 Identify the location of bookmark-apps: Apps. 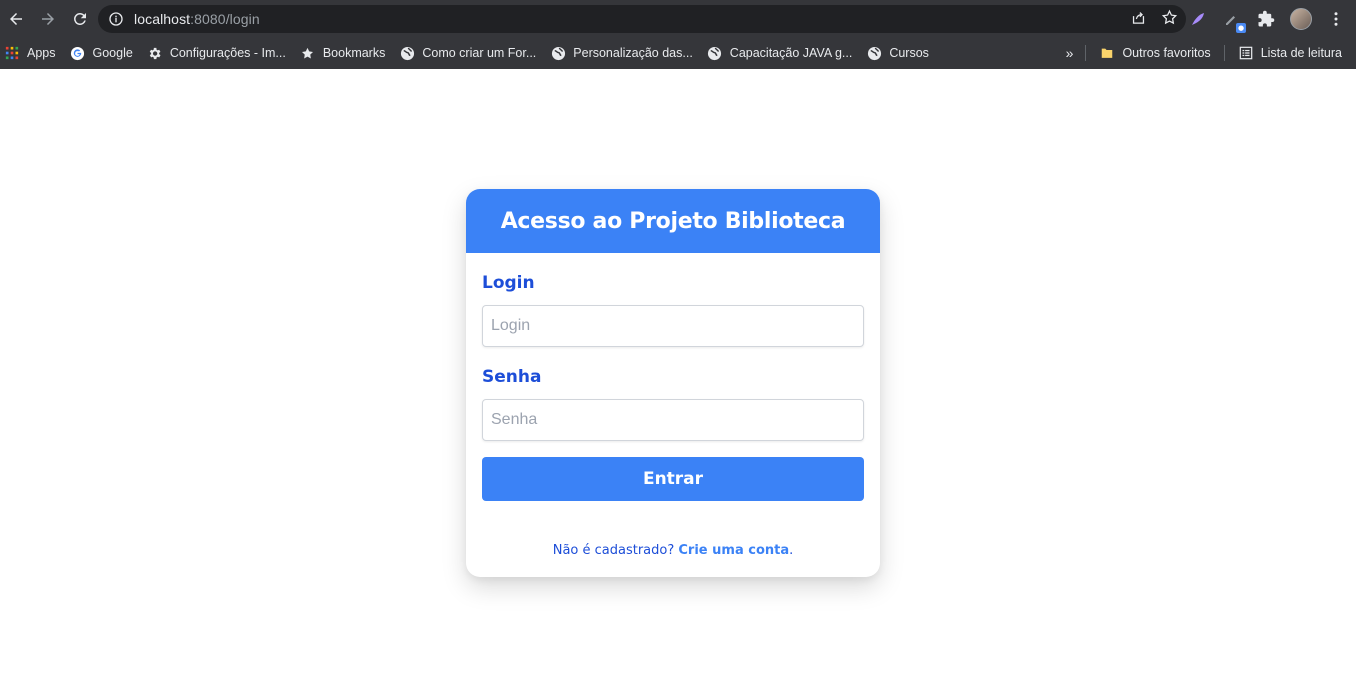
(31, 53).